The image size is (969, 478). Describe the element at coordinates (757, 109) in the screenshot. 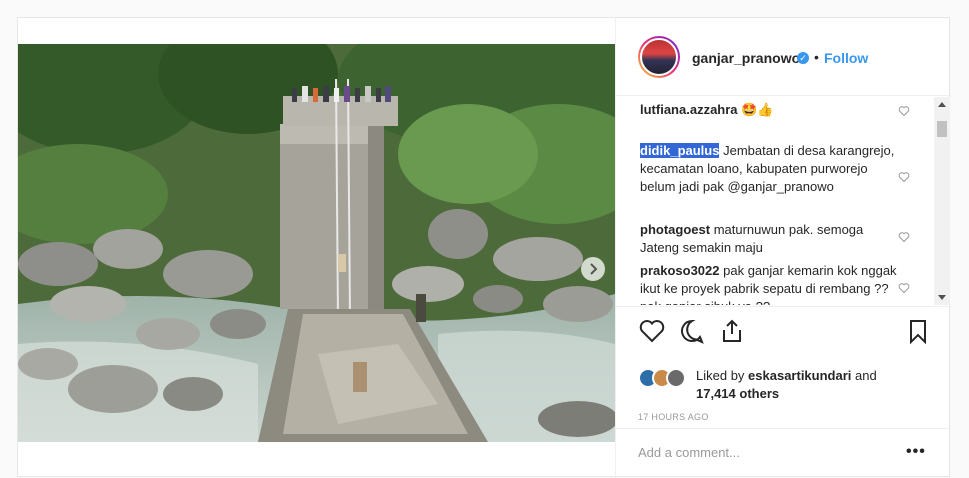

I see `comment-text: 🤩👍` at that location.